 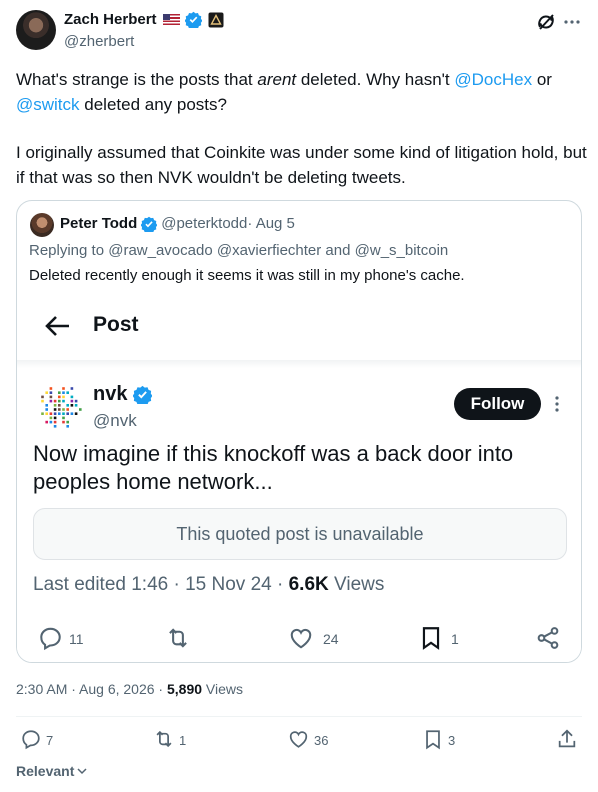 I want to click on author-name: Zach Herbert, so click(x=110, y=19).